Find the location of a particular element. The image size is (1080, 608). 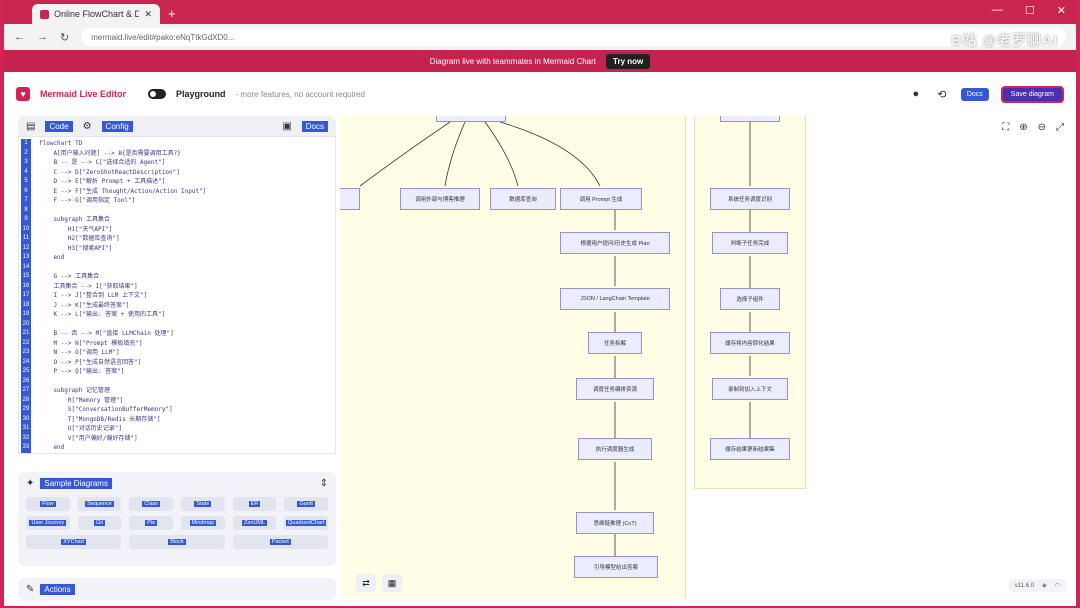

maximize-icon: ☐ is located at coordinates (1030, 10).